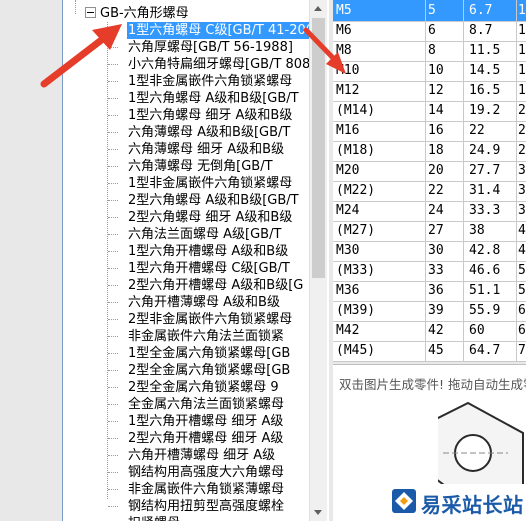 This screenshot has width=526, height=522. What do you see at coordinates (208, 370) in the screenshot?
I see `tree-item: 2型全金属六角锁紧螺母[GB` at bounding box center [208, 370].